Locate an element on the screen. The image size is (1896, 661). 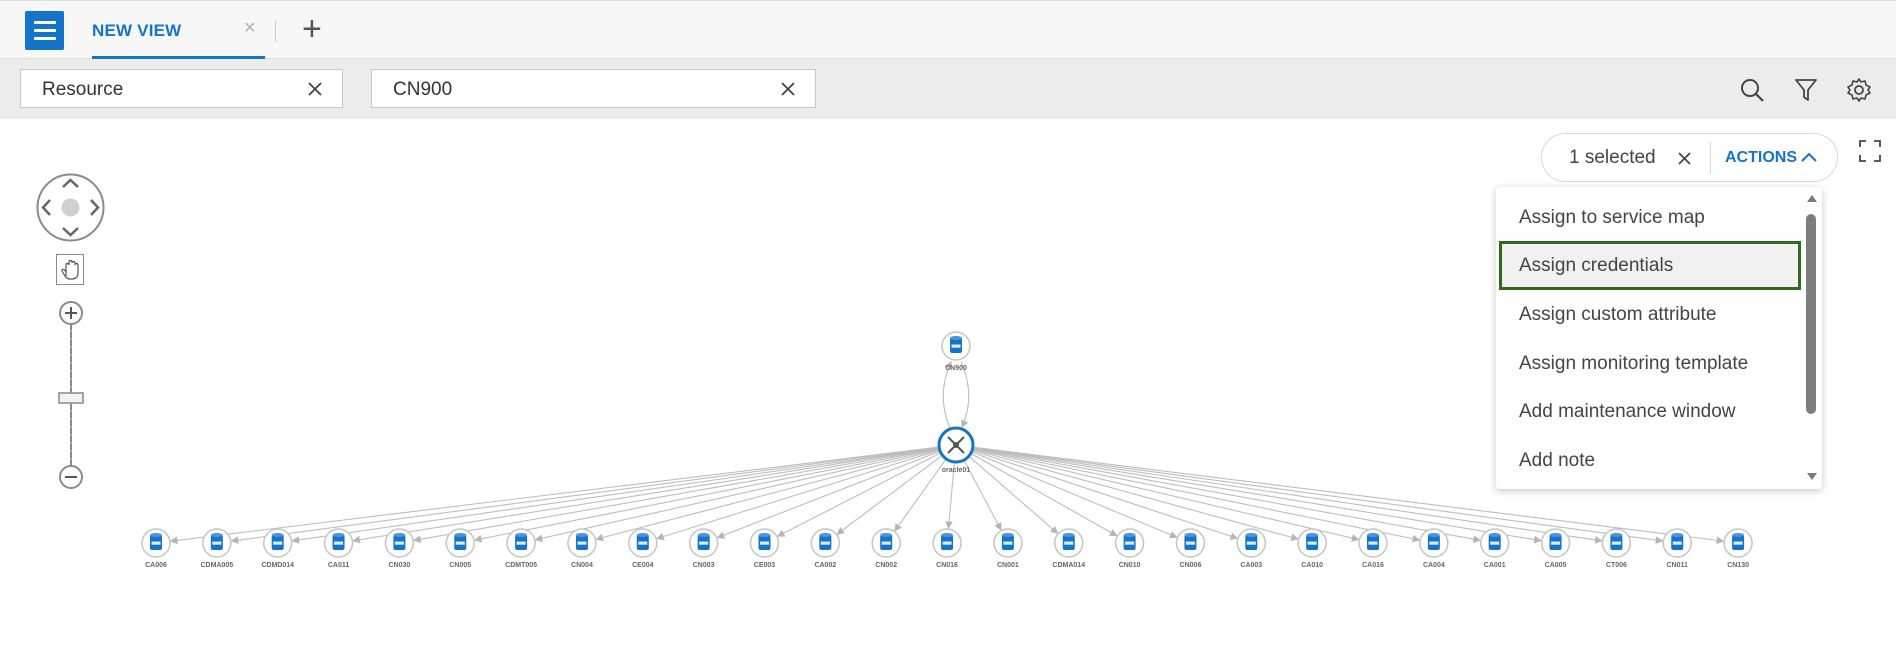
graph-node: CA005 is located at coordinates (1555, 548).